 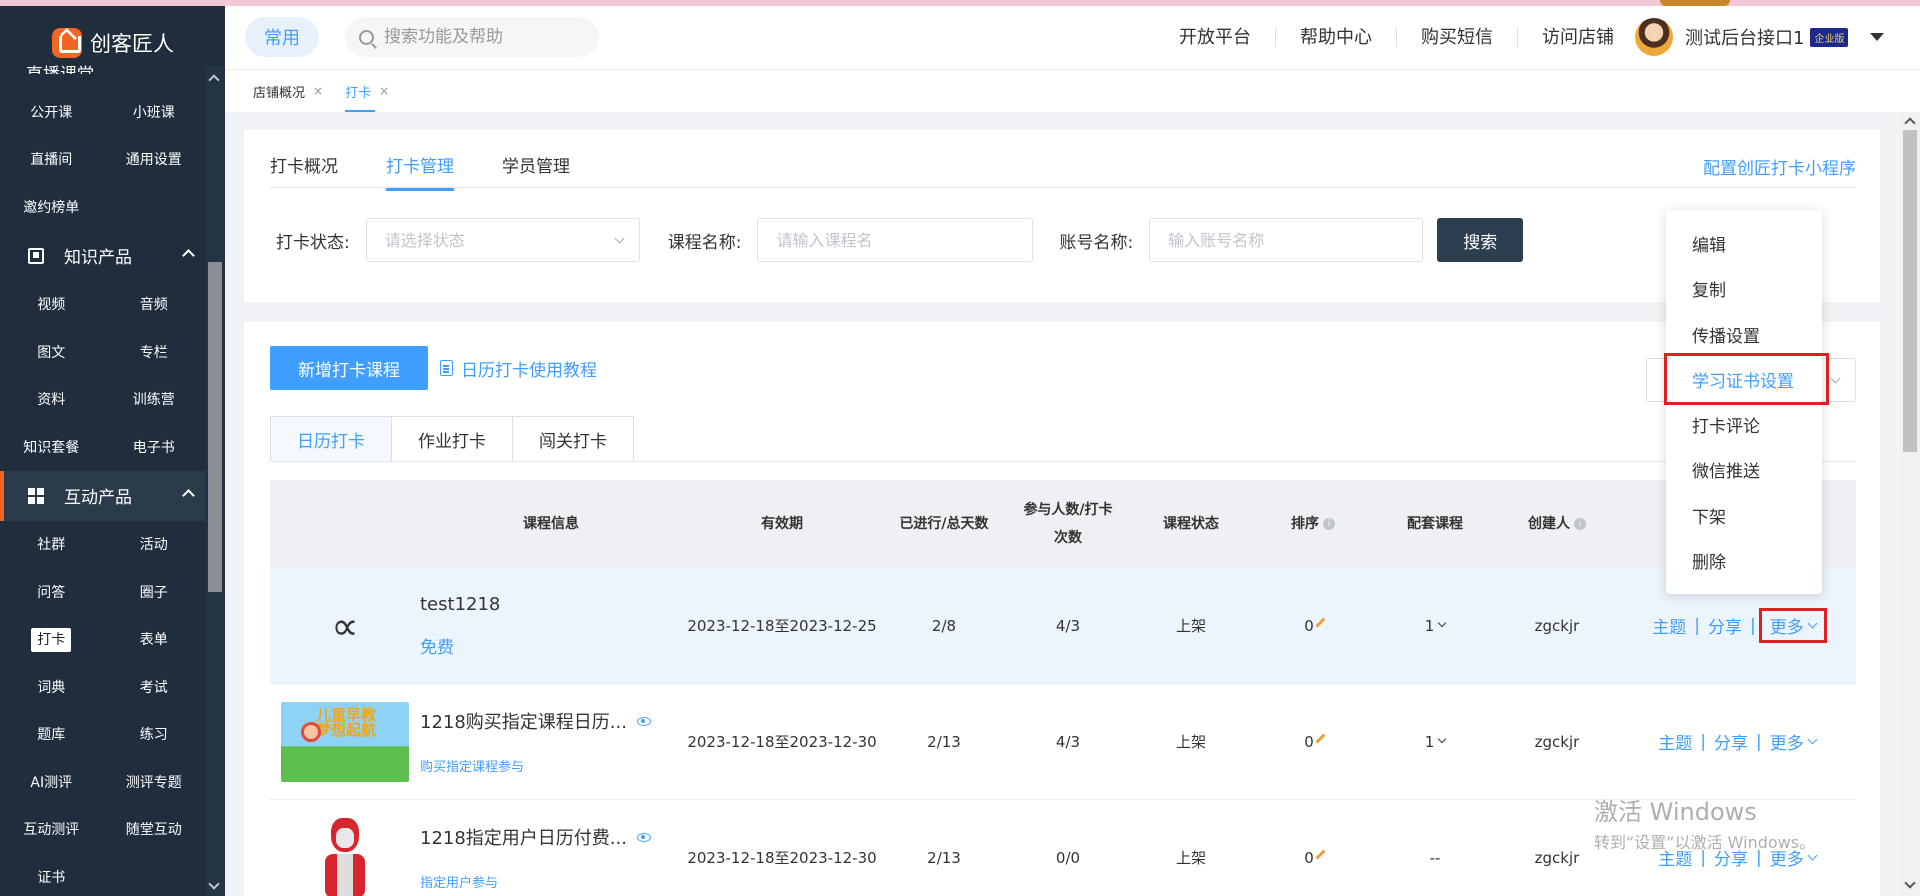 I want to click on tab-checkin-management: 打卡管理, so click(x=420, y=171).